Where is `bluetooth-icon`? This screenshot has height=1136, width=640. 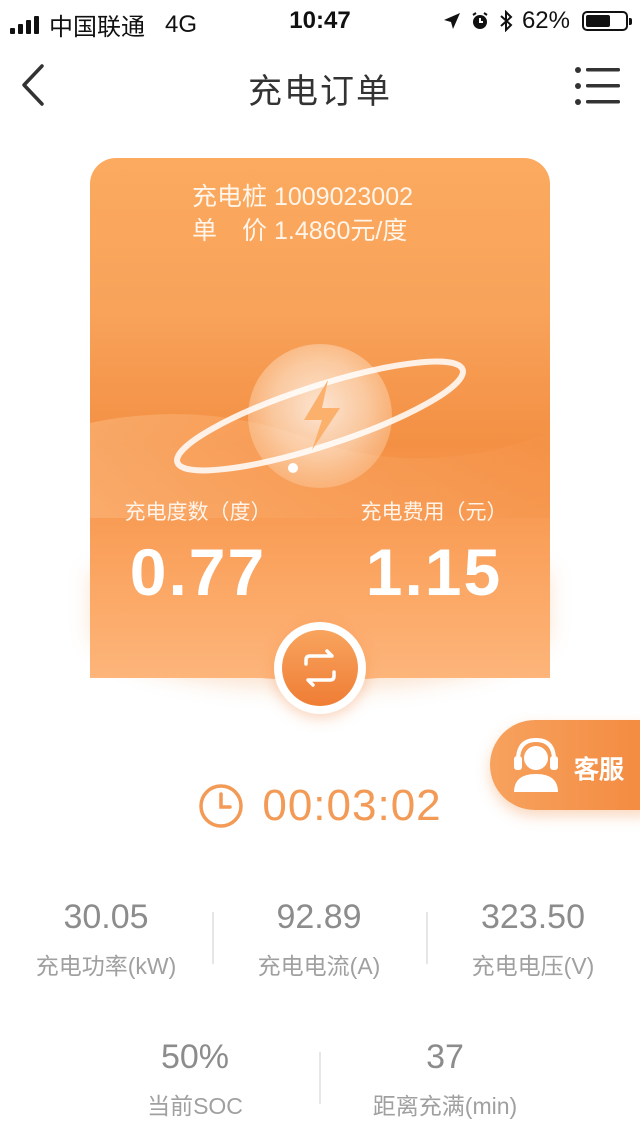
bluetooth-icon is located at coordinates (506, 21).